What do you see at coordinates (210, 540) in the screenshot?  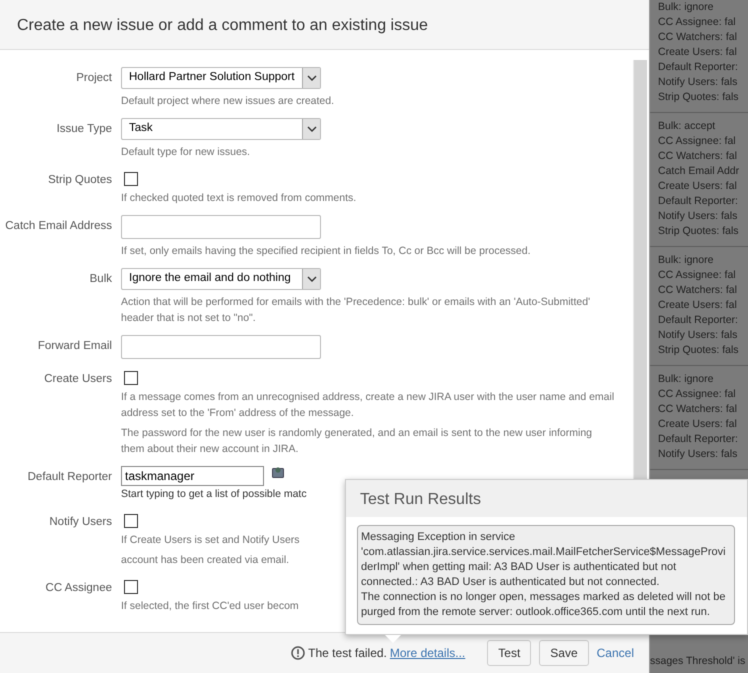 I see `help-text: If Create Users is set and Notify Users` at bounding box center [210, 540].